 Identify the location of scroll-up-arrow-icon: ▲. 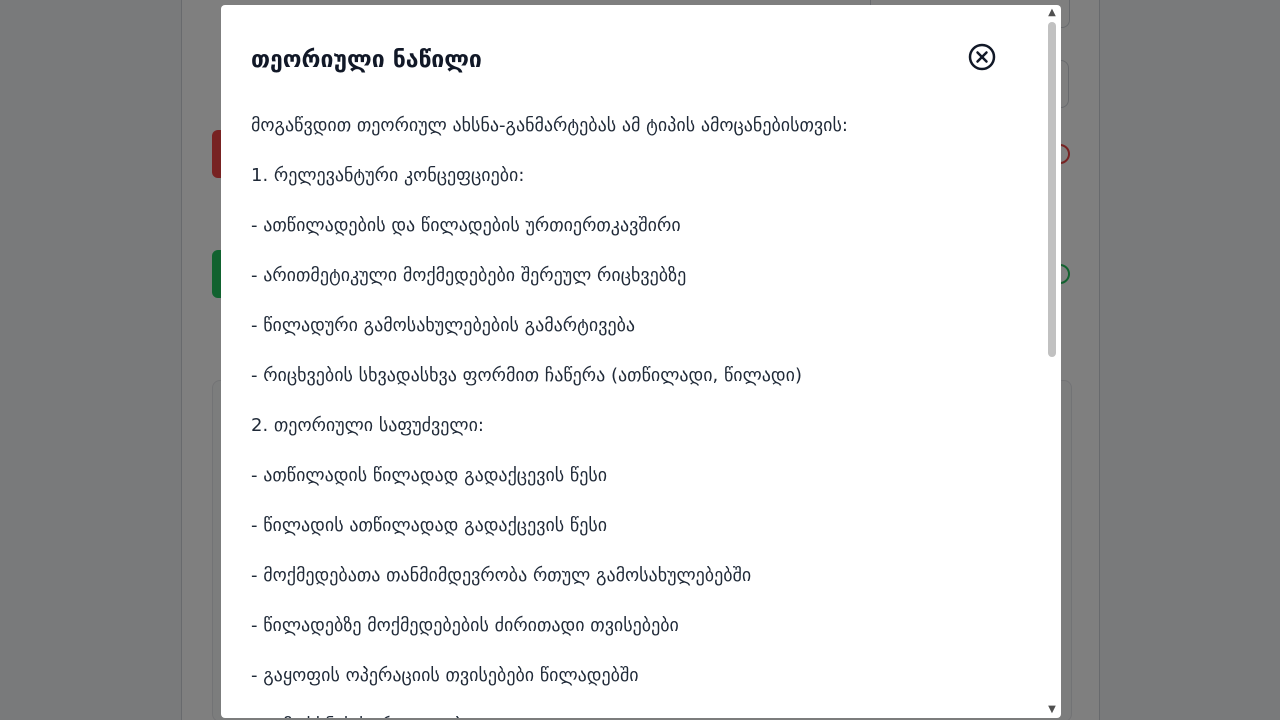
(1052, 13).